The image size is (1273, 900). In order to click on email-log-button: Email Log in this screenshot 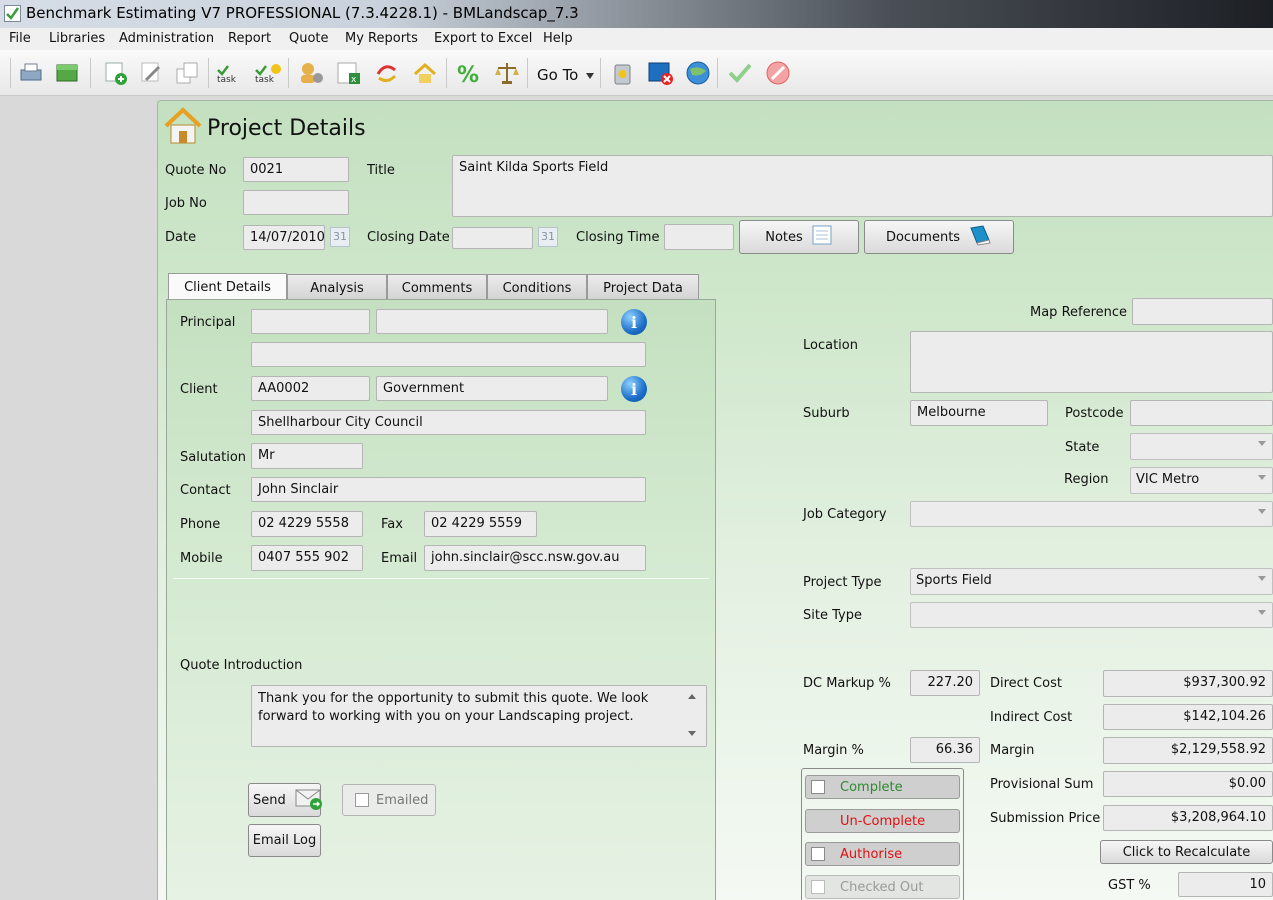, I will do `click(284, 840)`.